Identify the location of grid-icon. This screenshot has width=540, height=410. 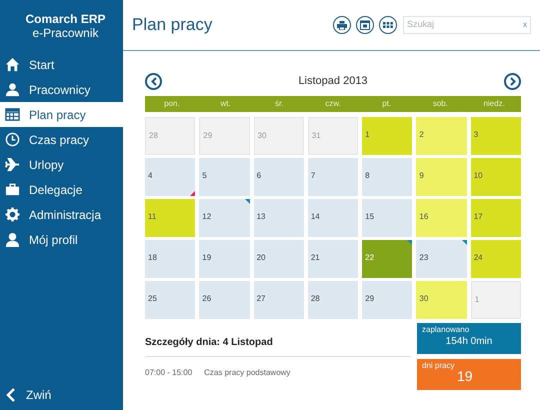
(388, 25).